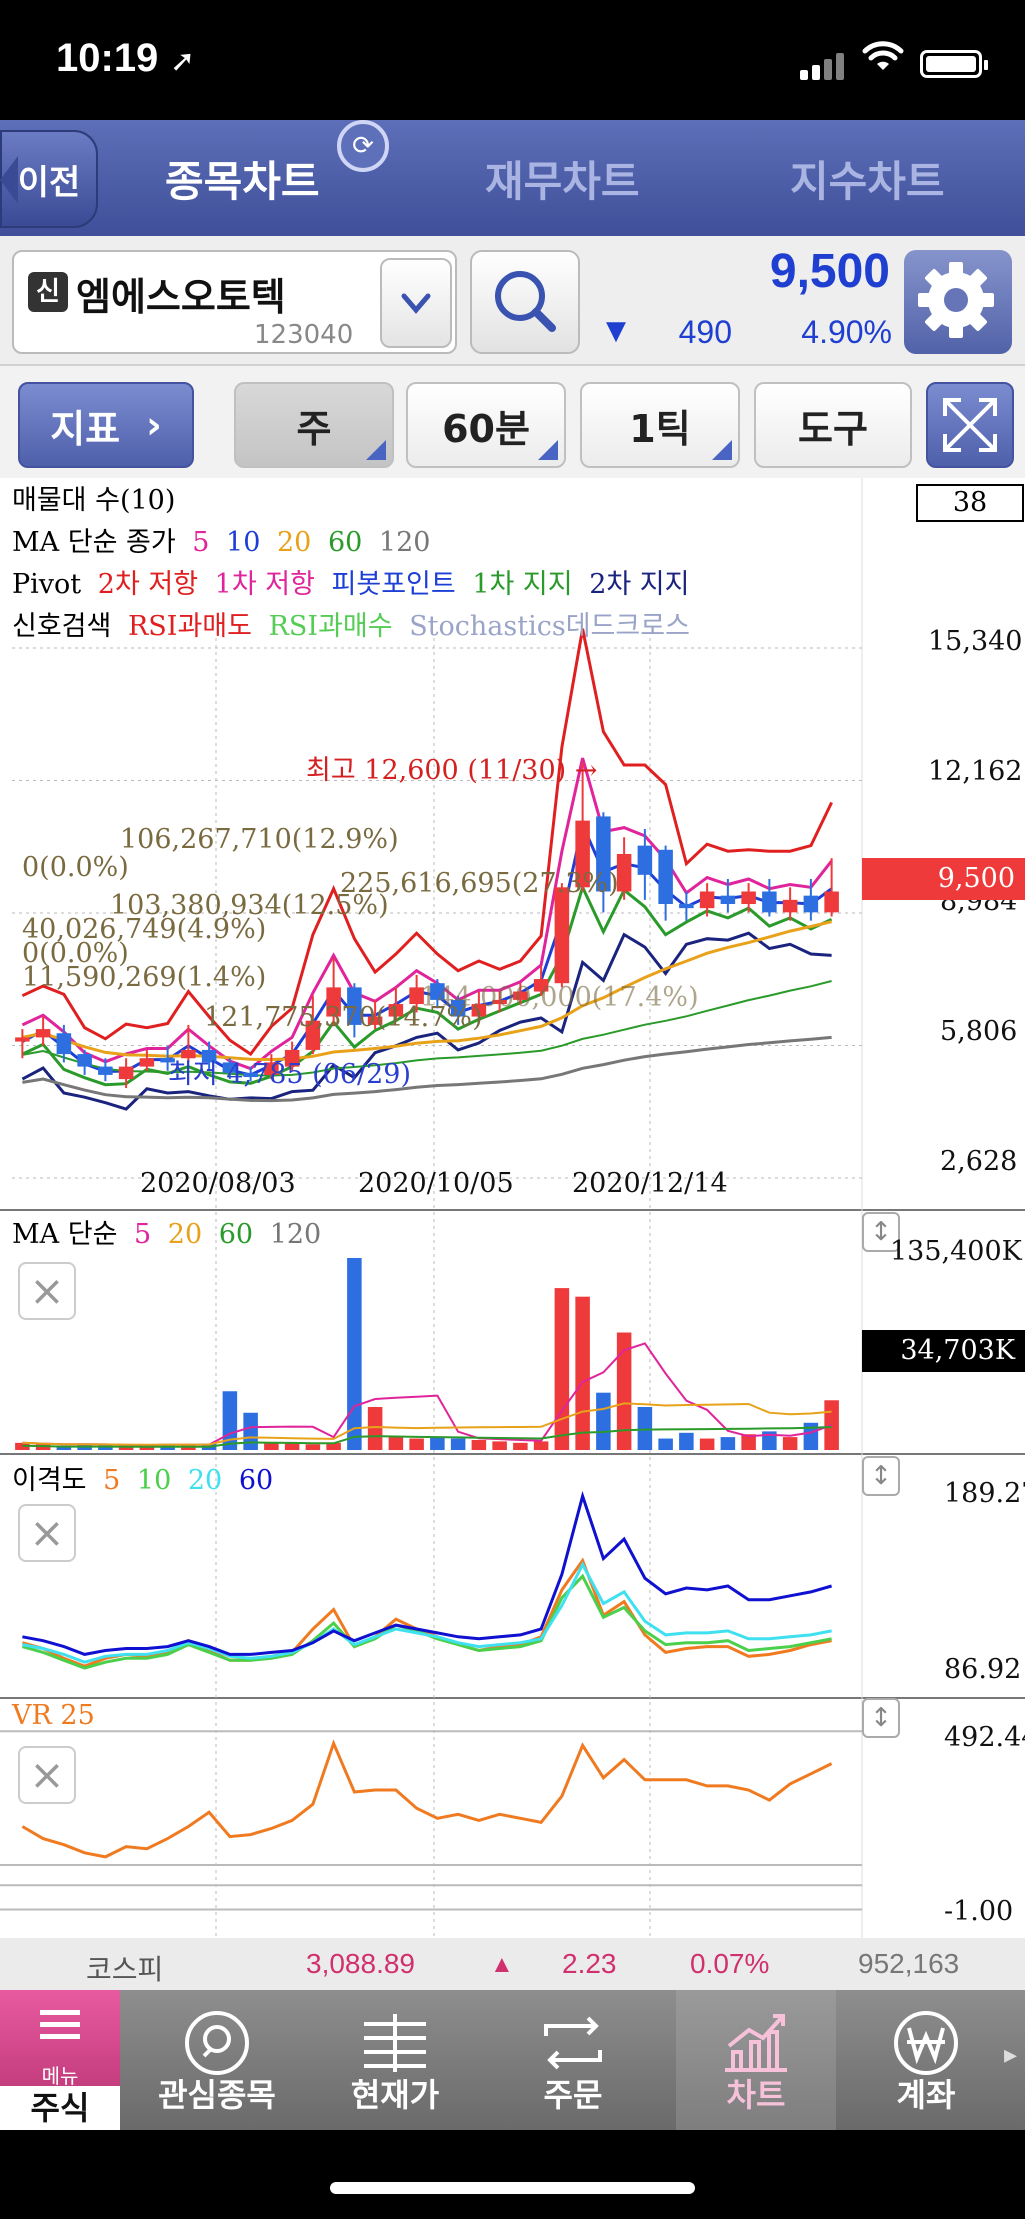  What do you see at coordinates (75, 867) in the screenshot?
I see `volume-profile-label: 0(0.0%)` at bounding box center [75, 867].